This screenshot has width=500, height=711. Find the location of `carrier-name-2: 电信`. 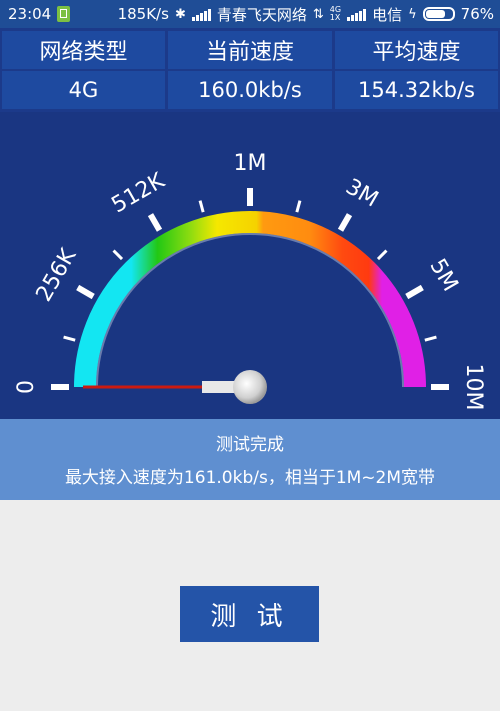

carrier-name-2: 电信 is located at coordinates (387, 14).